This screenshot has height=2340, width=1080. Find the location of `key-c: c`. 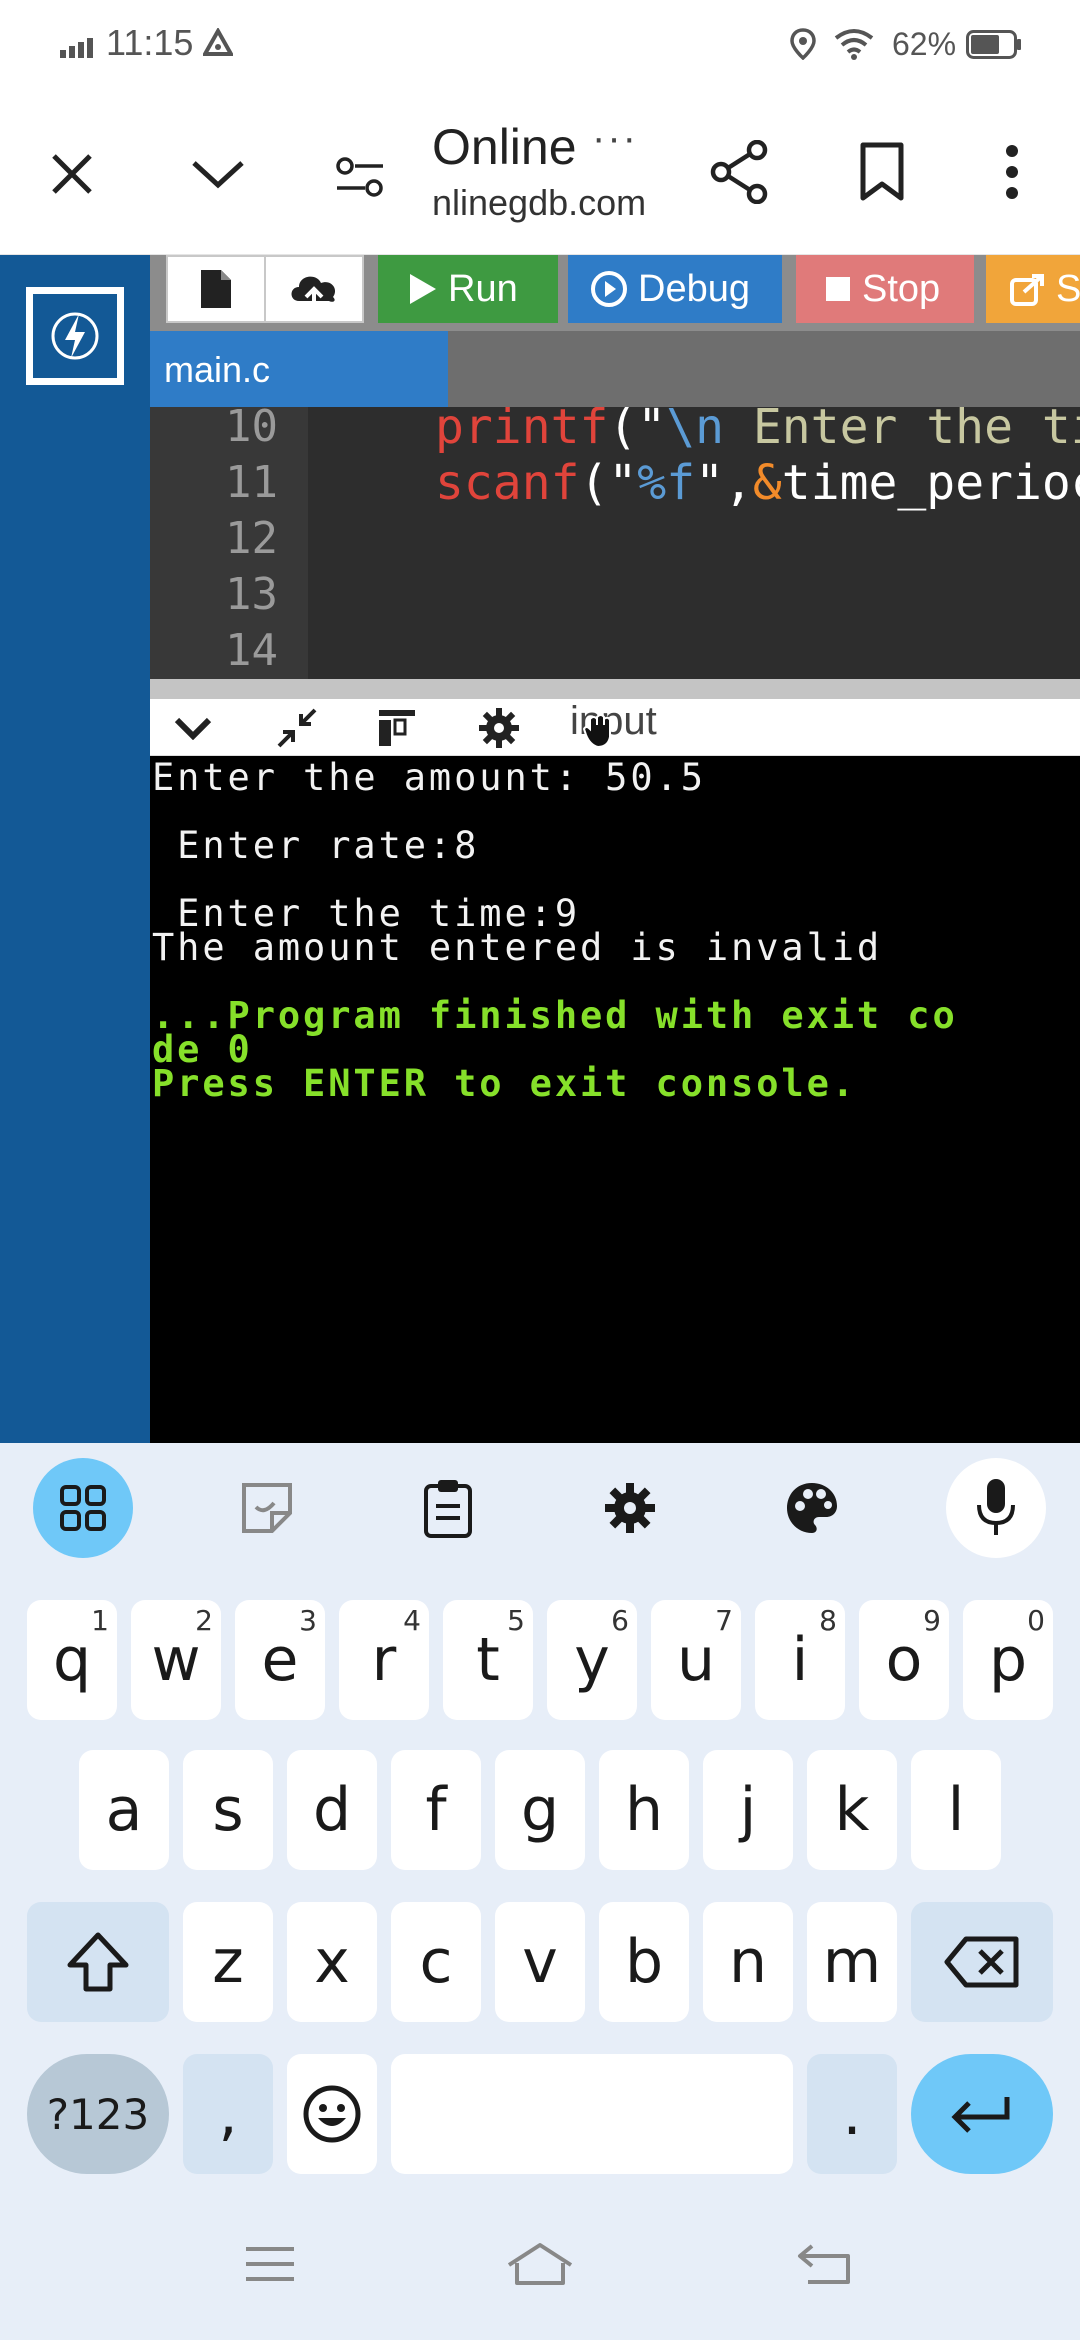

key-c: c is located at coordinates (436, 1962).